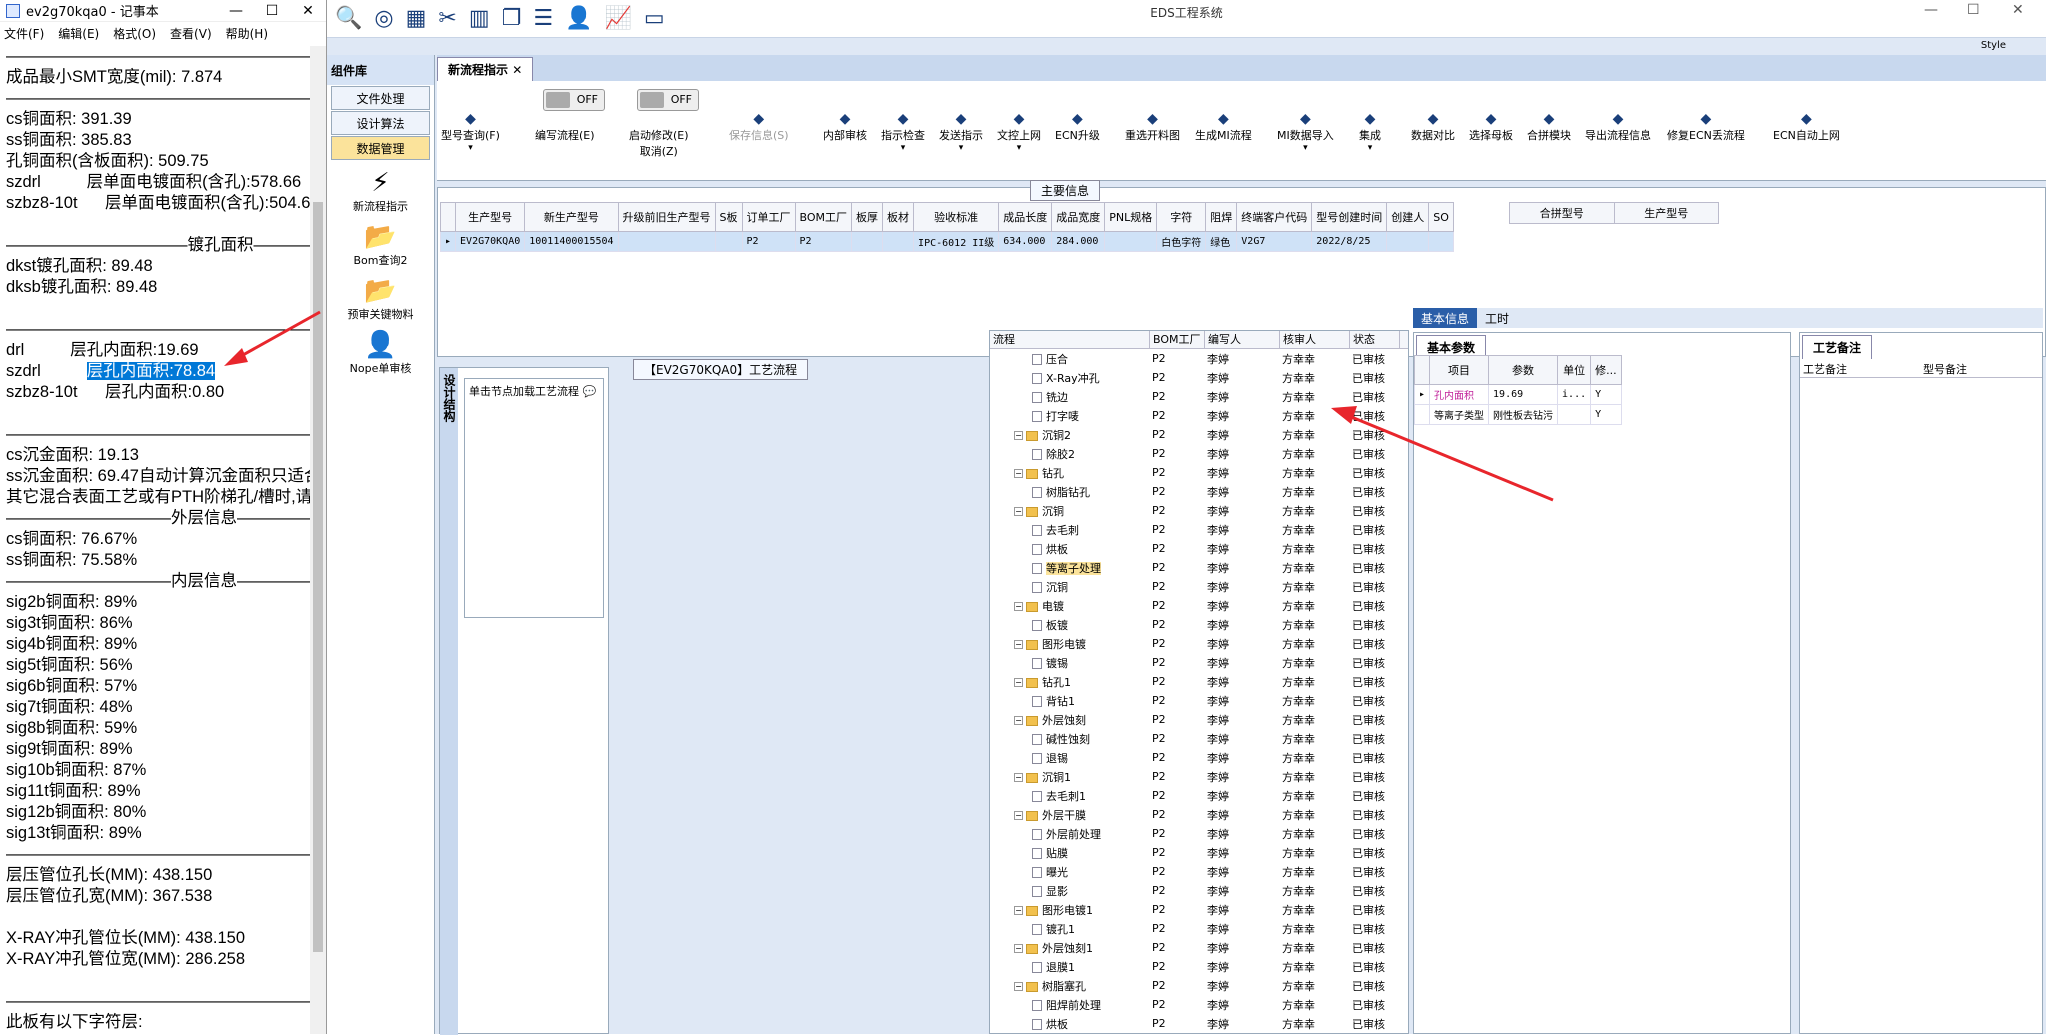 The width and height of the screenshot is (2046, 1035). Describe the element at coordinates (1562, 213) in the screenshot. I see `column-header: 合拼型号` at that location.